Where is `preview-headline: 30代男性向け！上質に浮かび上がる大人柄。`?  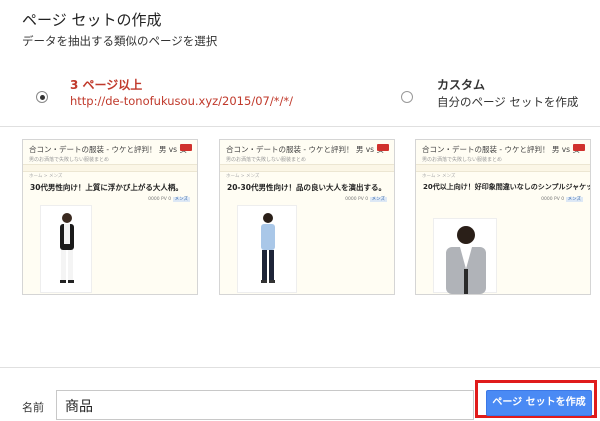 preview-headline: 30代男性向け！上質に浮かび上がる大人柄。 is located at coordinates (106, 187).